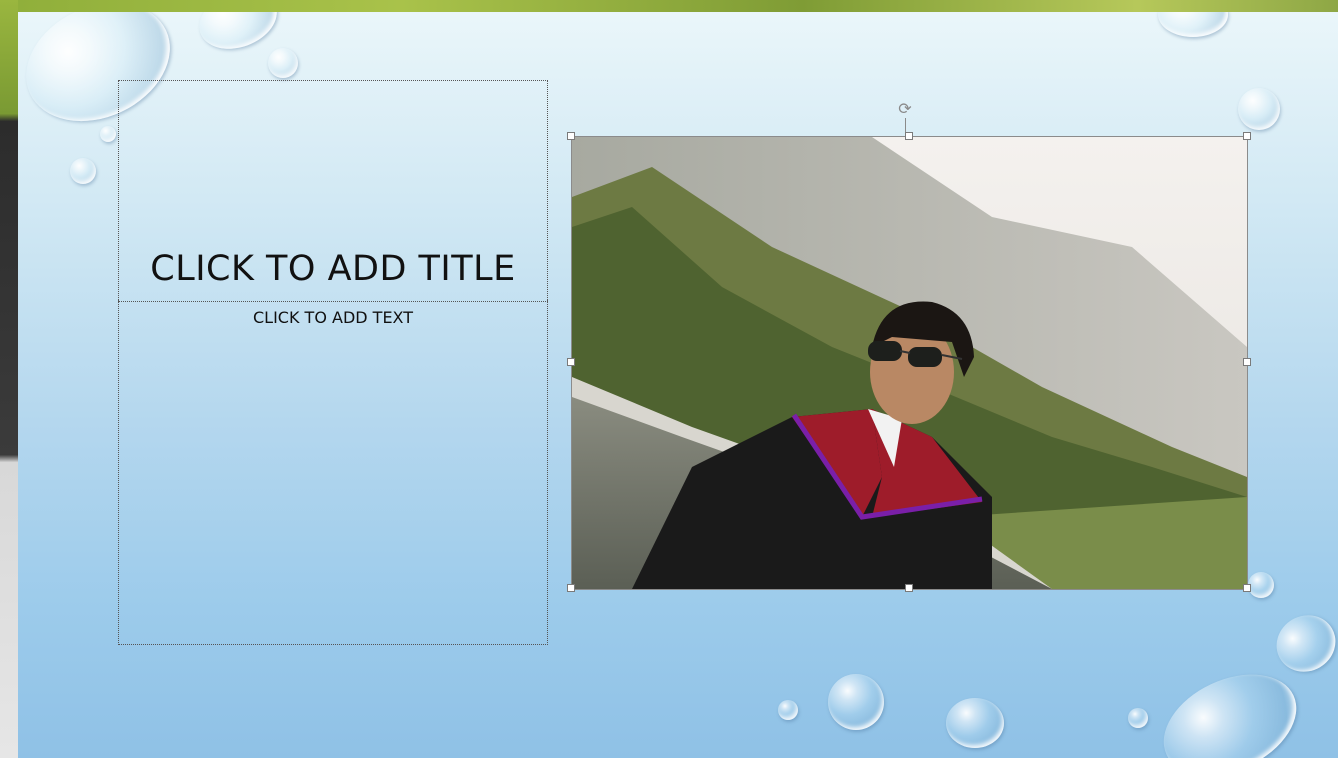 This screenshot has height=758, width=1338. Describe the element at coordinates (332, 317) in the screenshot. I see `text-placeholder-text: CLICK TO ADD TEXT` at that location.